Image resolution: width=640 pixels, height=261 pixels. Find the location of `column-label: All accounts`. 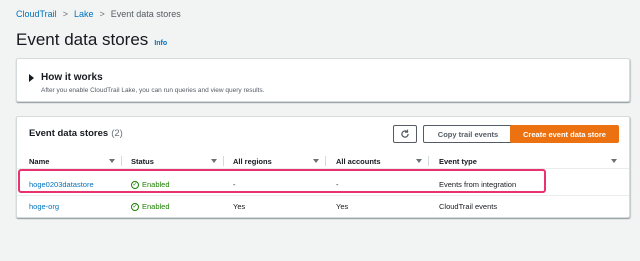

column-label: All accounts is located at coordinates (358, 161).